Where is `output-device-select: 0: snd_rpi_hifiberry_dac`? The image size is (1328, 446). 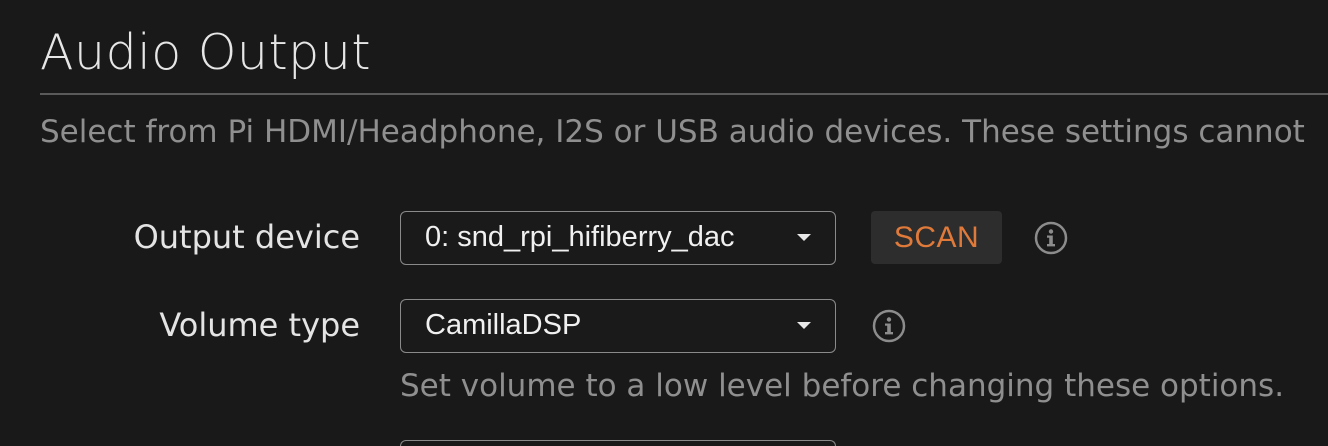 output-device-select: 0: snd_rpi_hifiberry_dac is located at coordinates (618, 238).